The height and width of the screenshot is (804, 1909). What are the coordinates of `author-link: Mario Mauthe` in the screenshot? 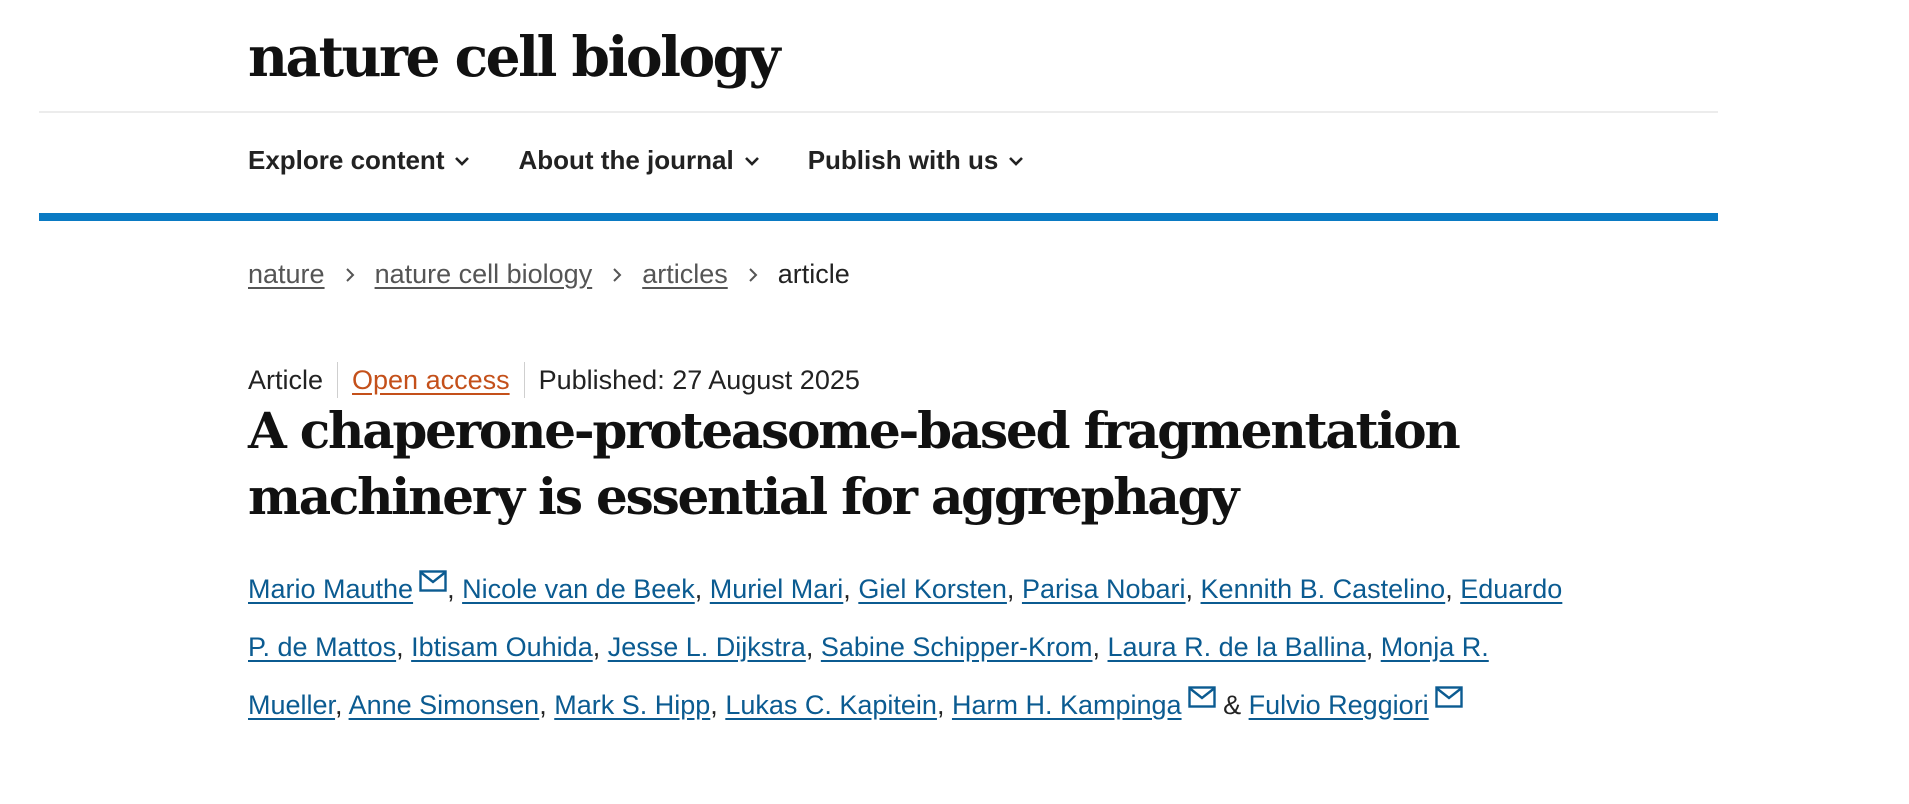 It's located at (330, 589).